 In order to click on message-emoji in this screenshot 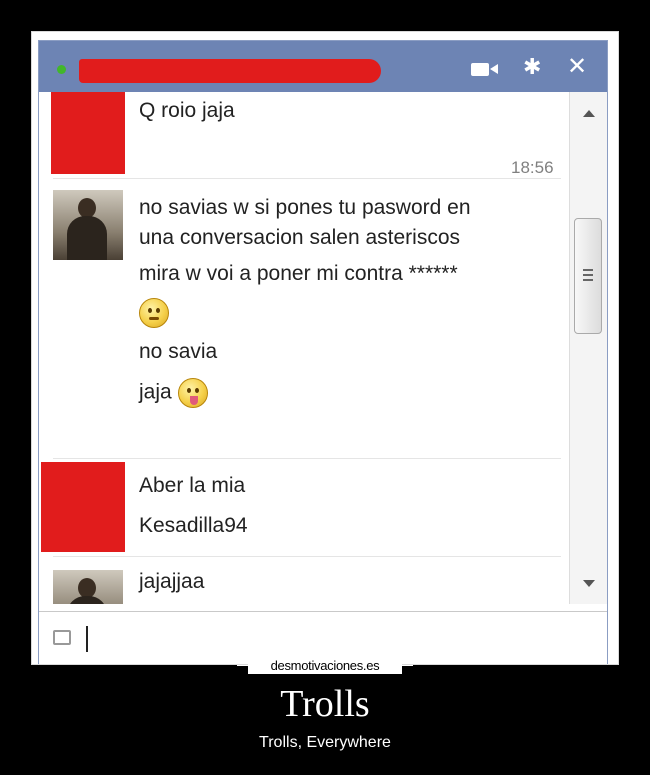, I will do `click(154, 313)`.